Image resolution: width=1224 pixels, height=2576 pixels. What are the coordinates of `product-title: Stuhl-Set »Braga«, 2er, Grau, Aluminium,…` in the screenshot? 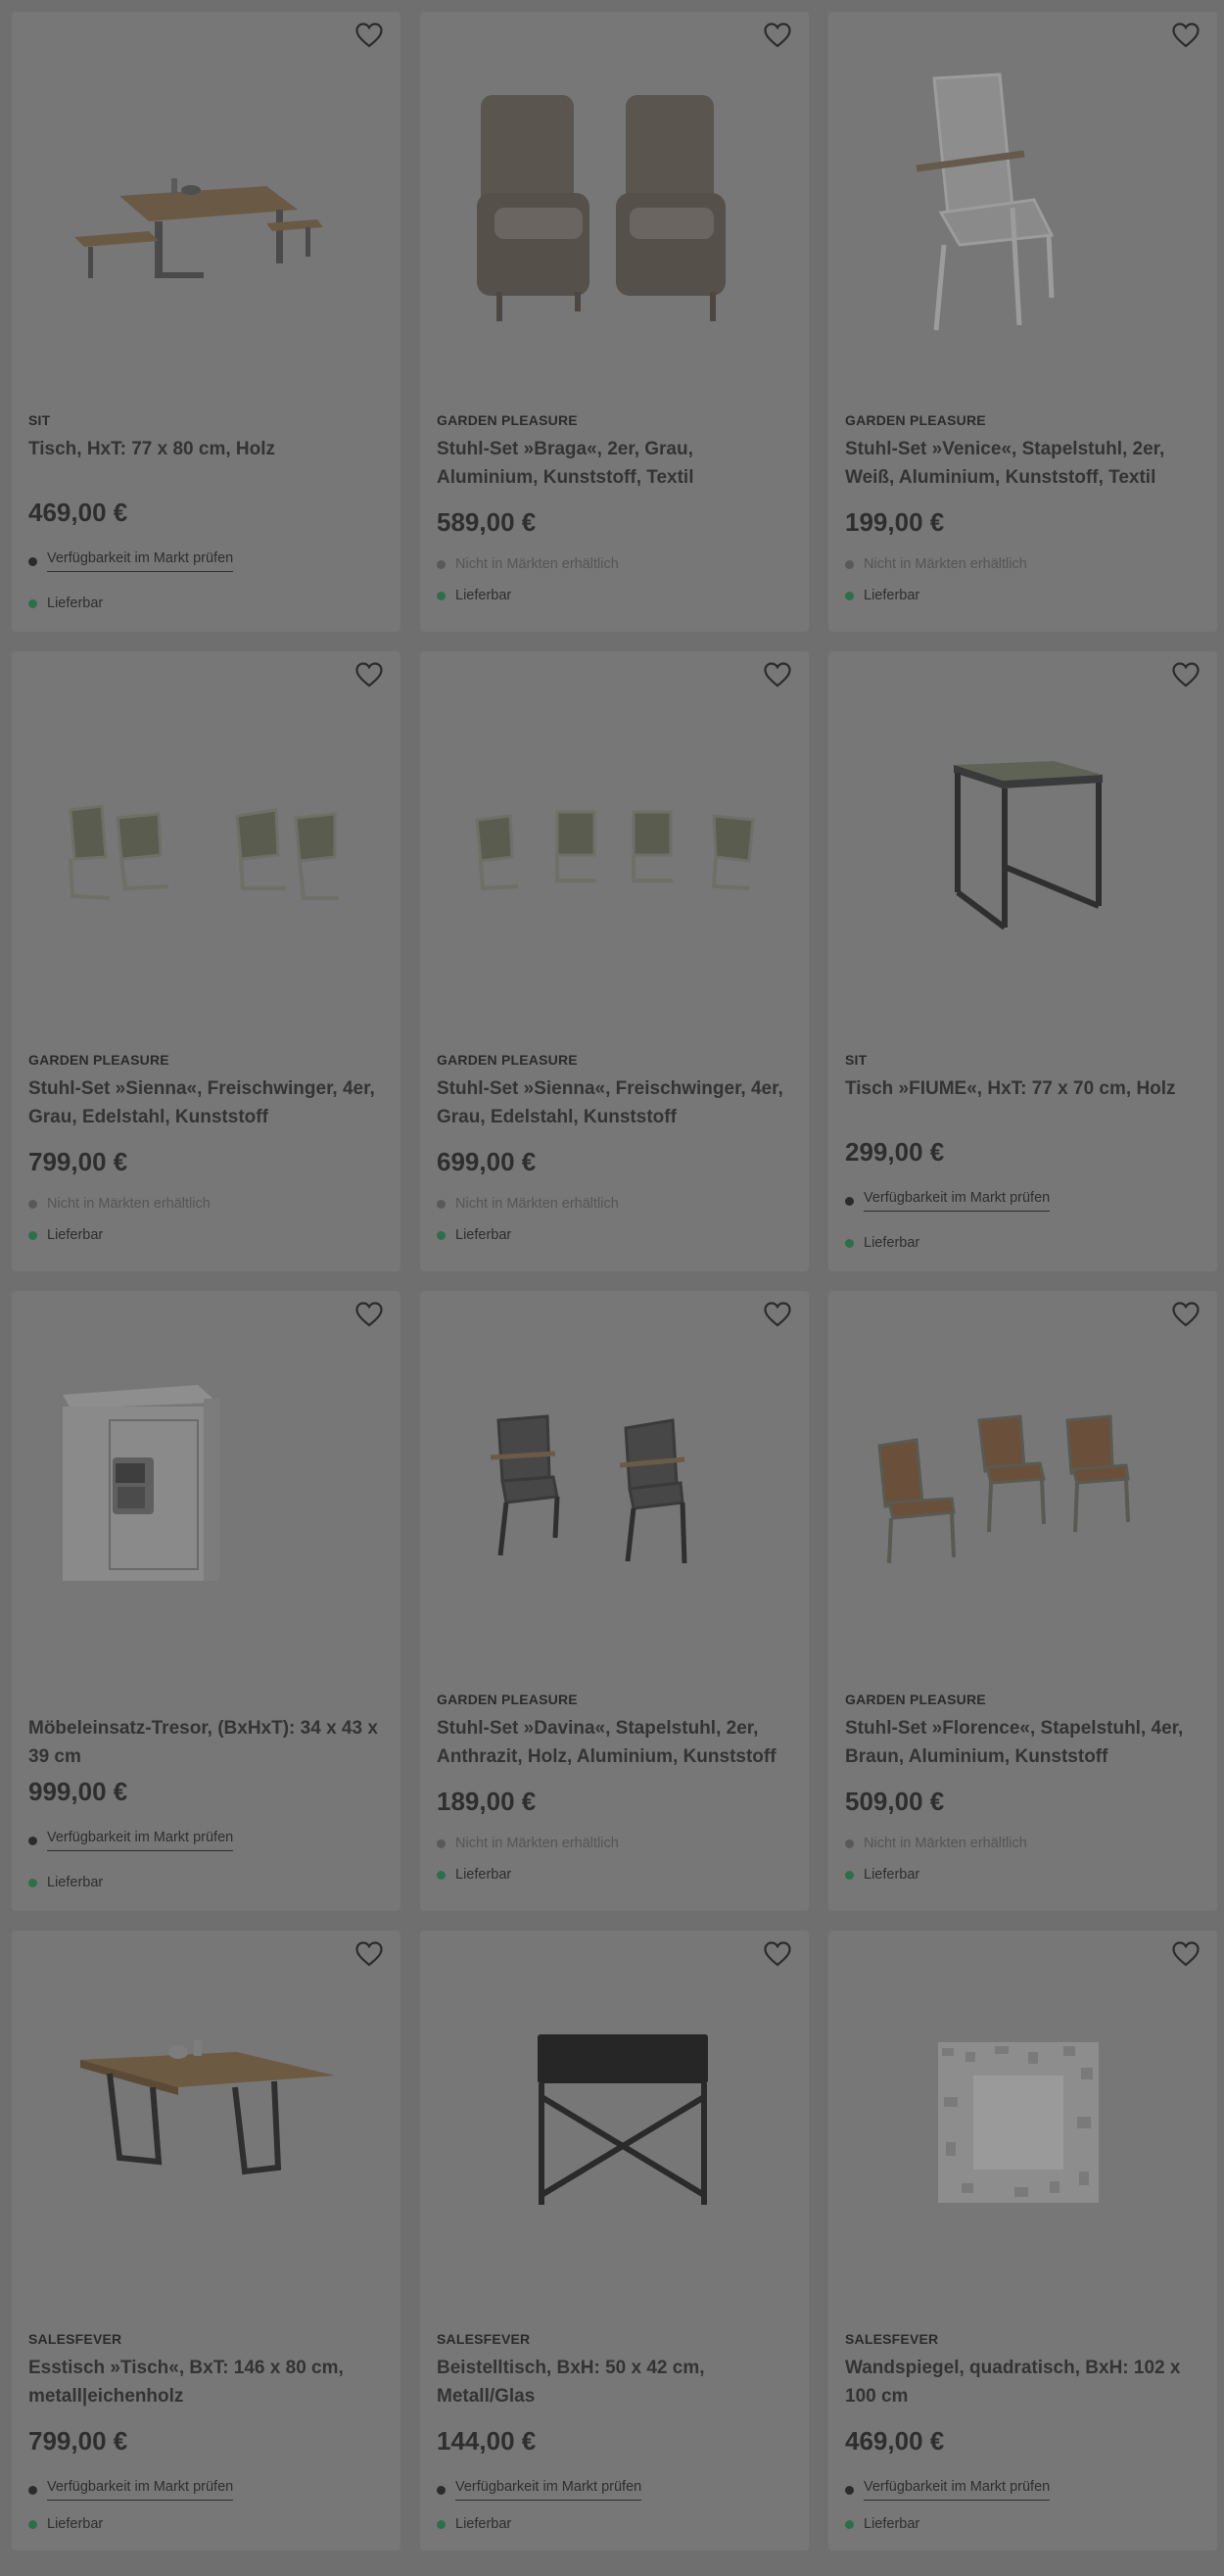 It's located at (614, 464).